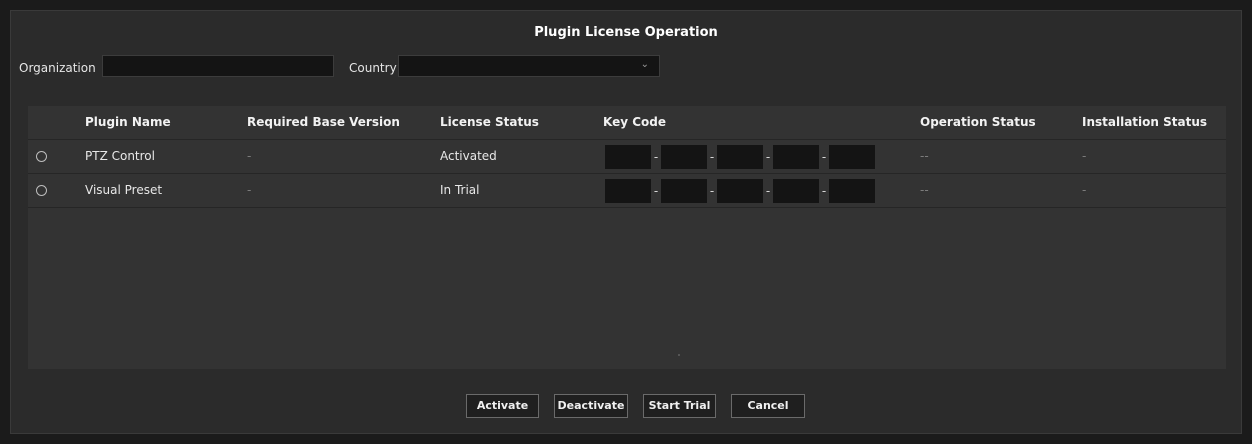 The height and width of the screenshot is (444, 1252). I want to click on organization-field, so click(218, 66).